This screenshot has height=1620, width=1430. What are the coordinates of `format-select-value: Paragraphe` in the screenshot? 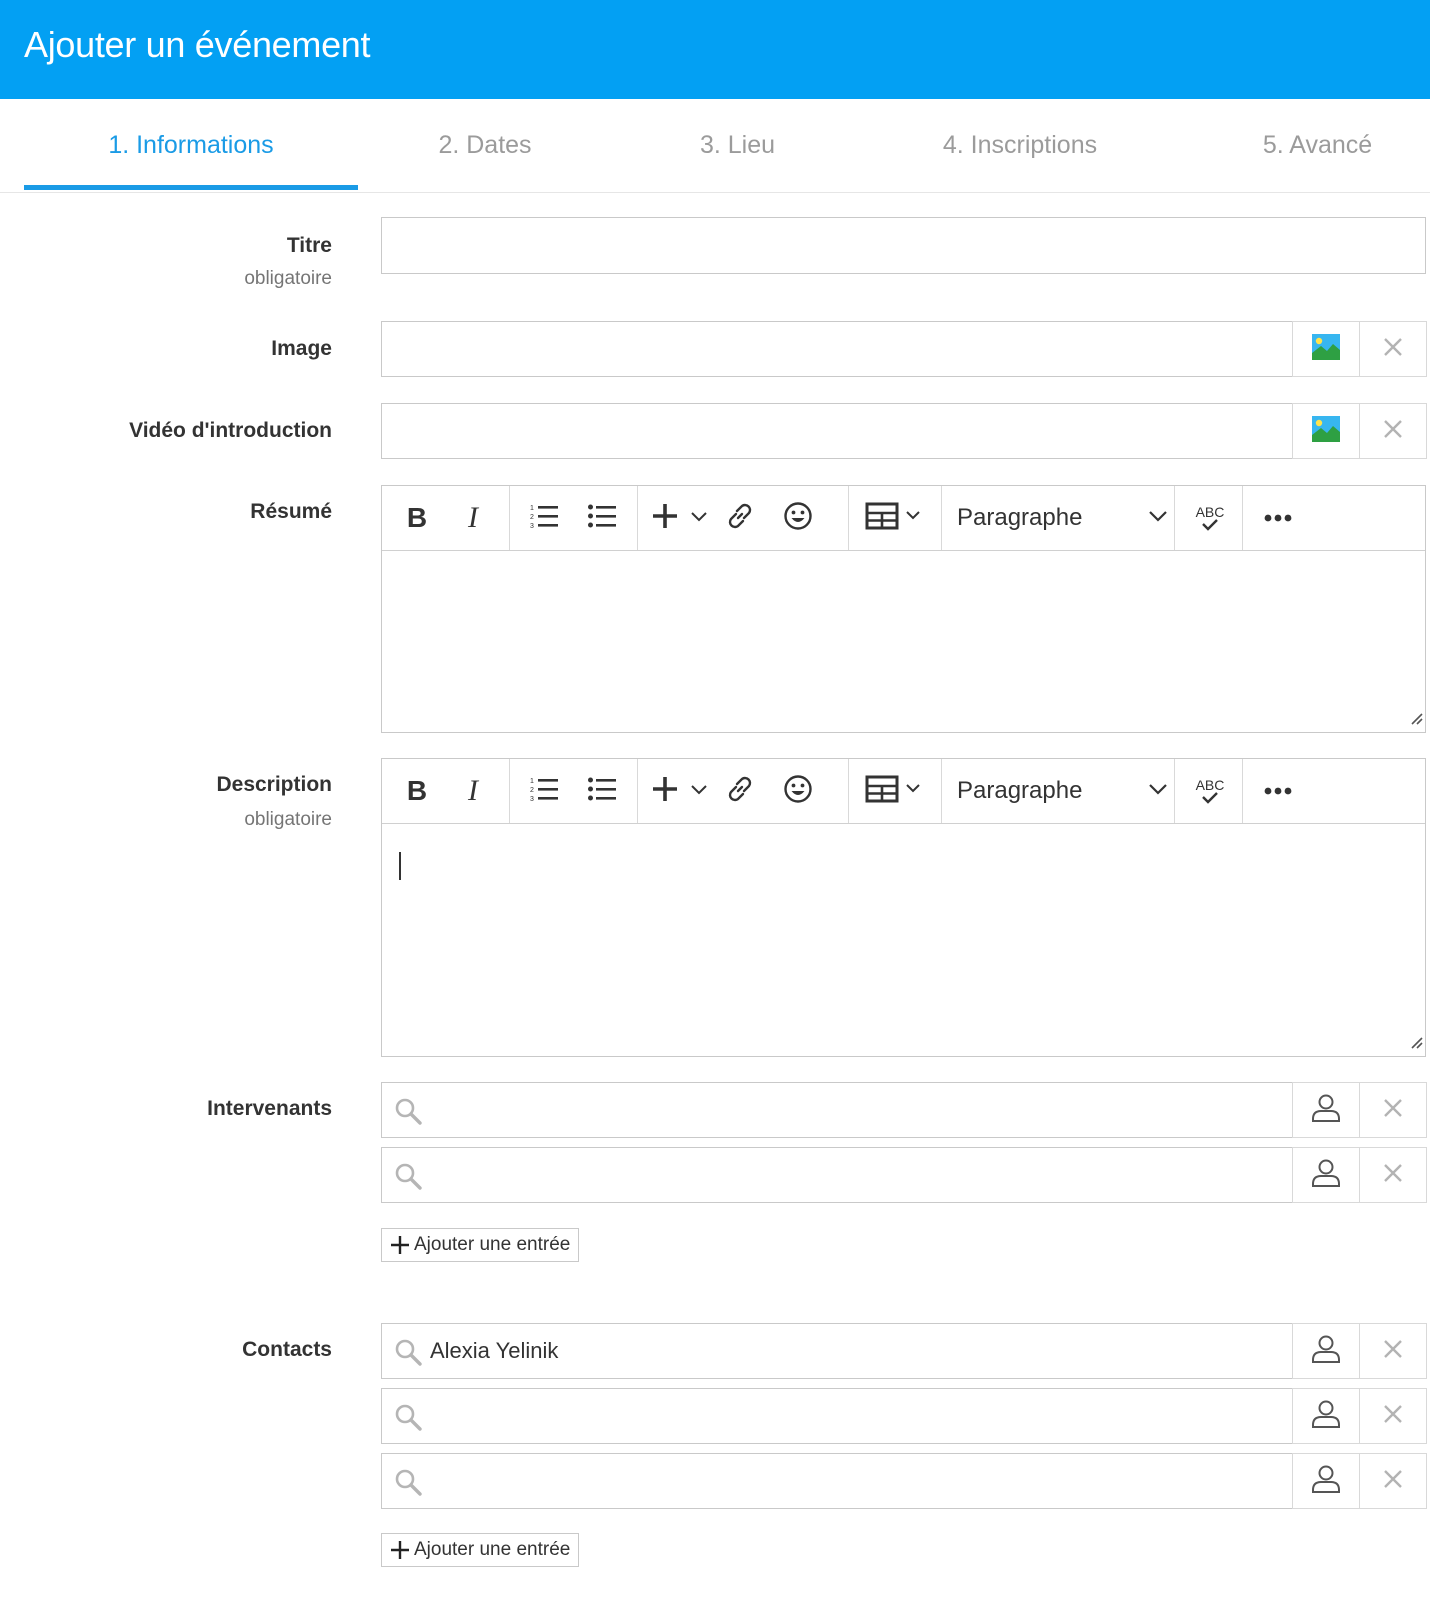 It's located at (1020, 517).